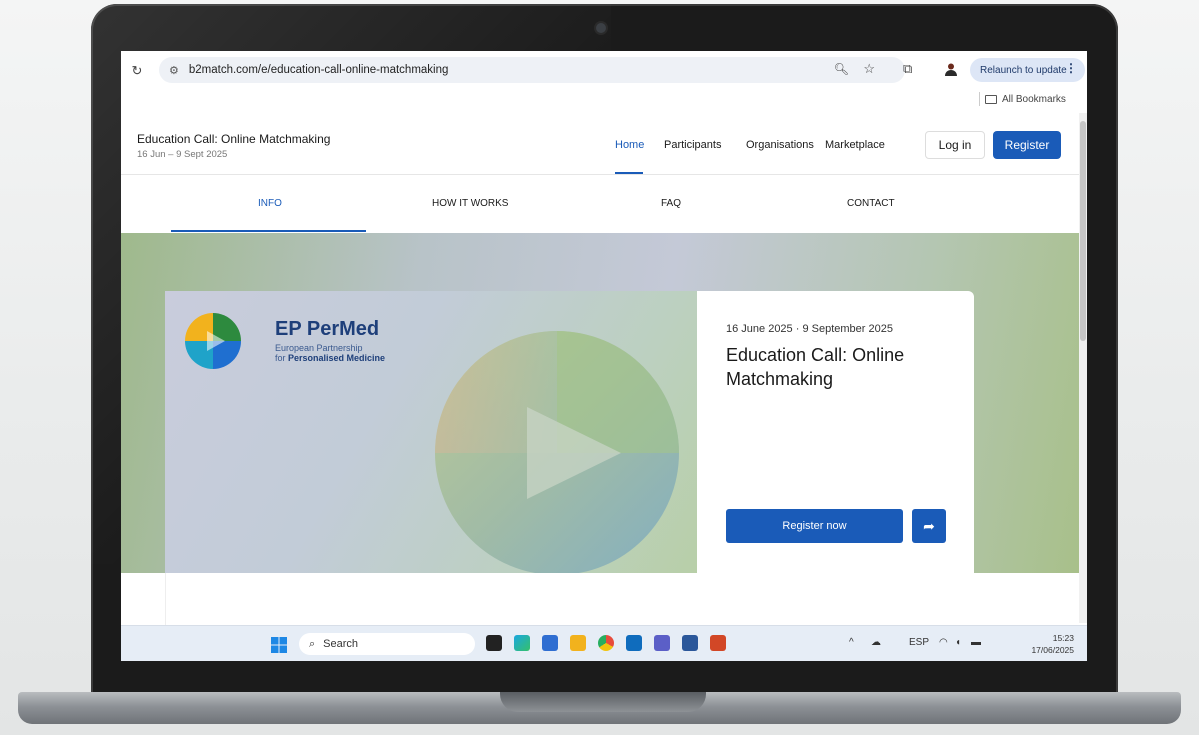 This screenshot has width=1199, height=735. I want to click on play-video-icon, so click(557, 452).